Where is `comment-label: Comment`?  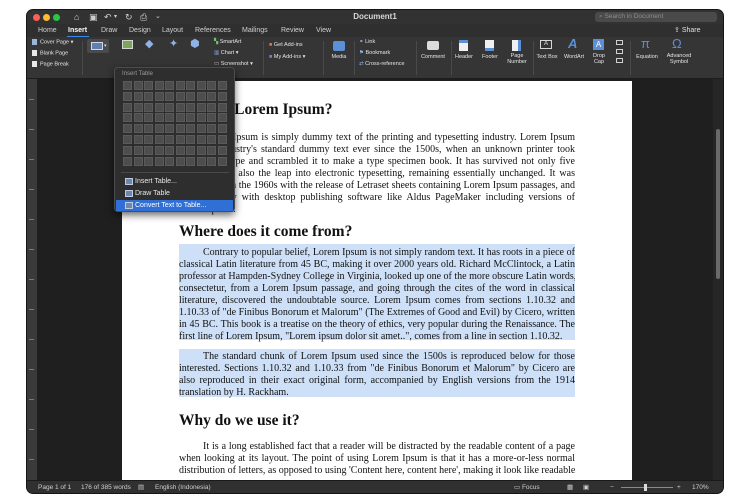 comment-label: Comment is located at coordinates (433, 57).